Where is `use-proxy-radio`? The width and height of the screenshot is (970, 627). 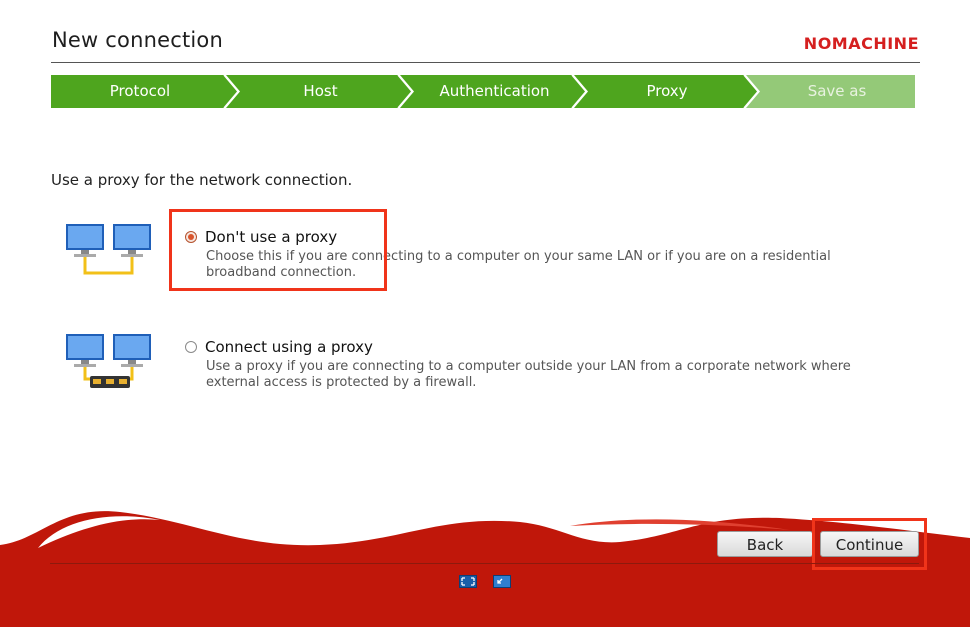
use-proxy-radio is located at coordinates (191, 347).